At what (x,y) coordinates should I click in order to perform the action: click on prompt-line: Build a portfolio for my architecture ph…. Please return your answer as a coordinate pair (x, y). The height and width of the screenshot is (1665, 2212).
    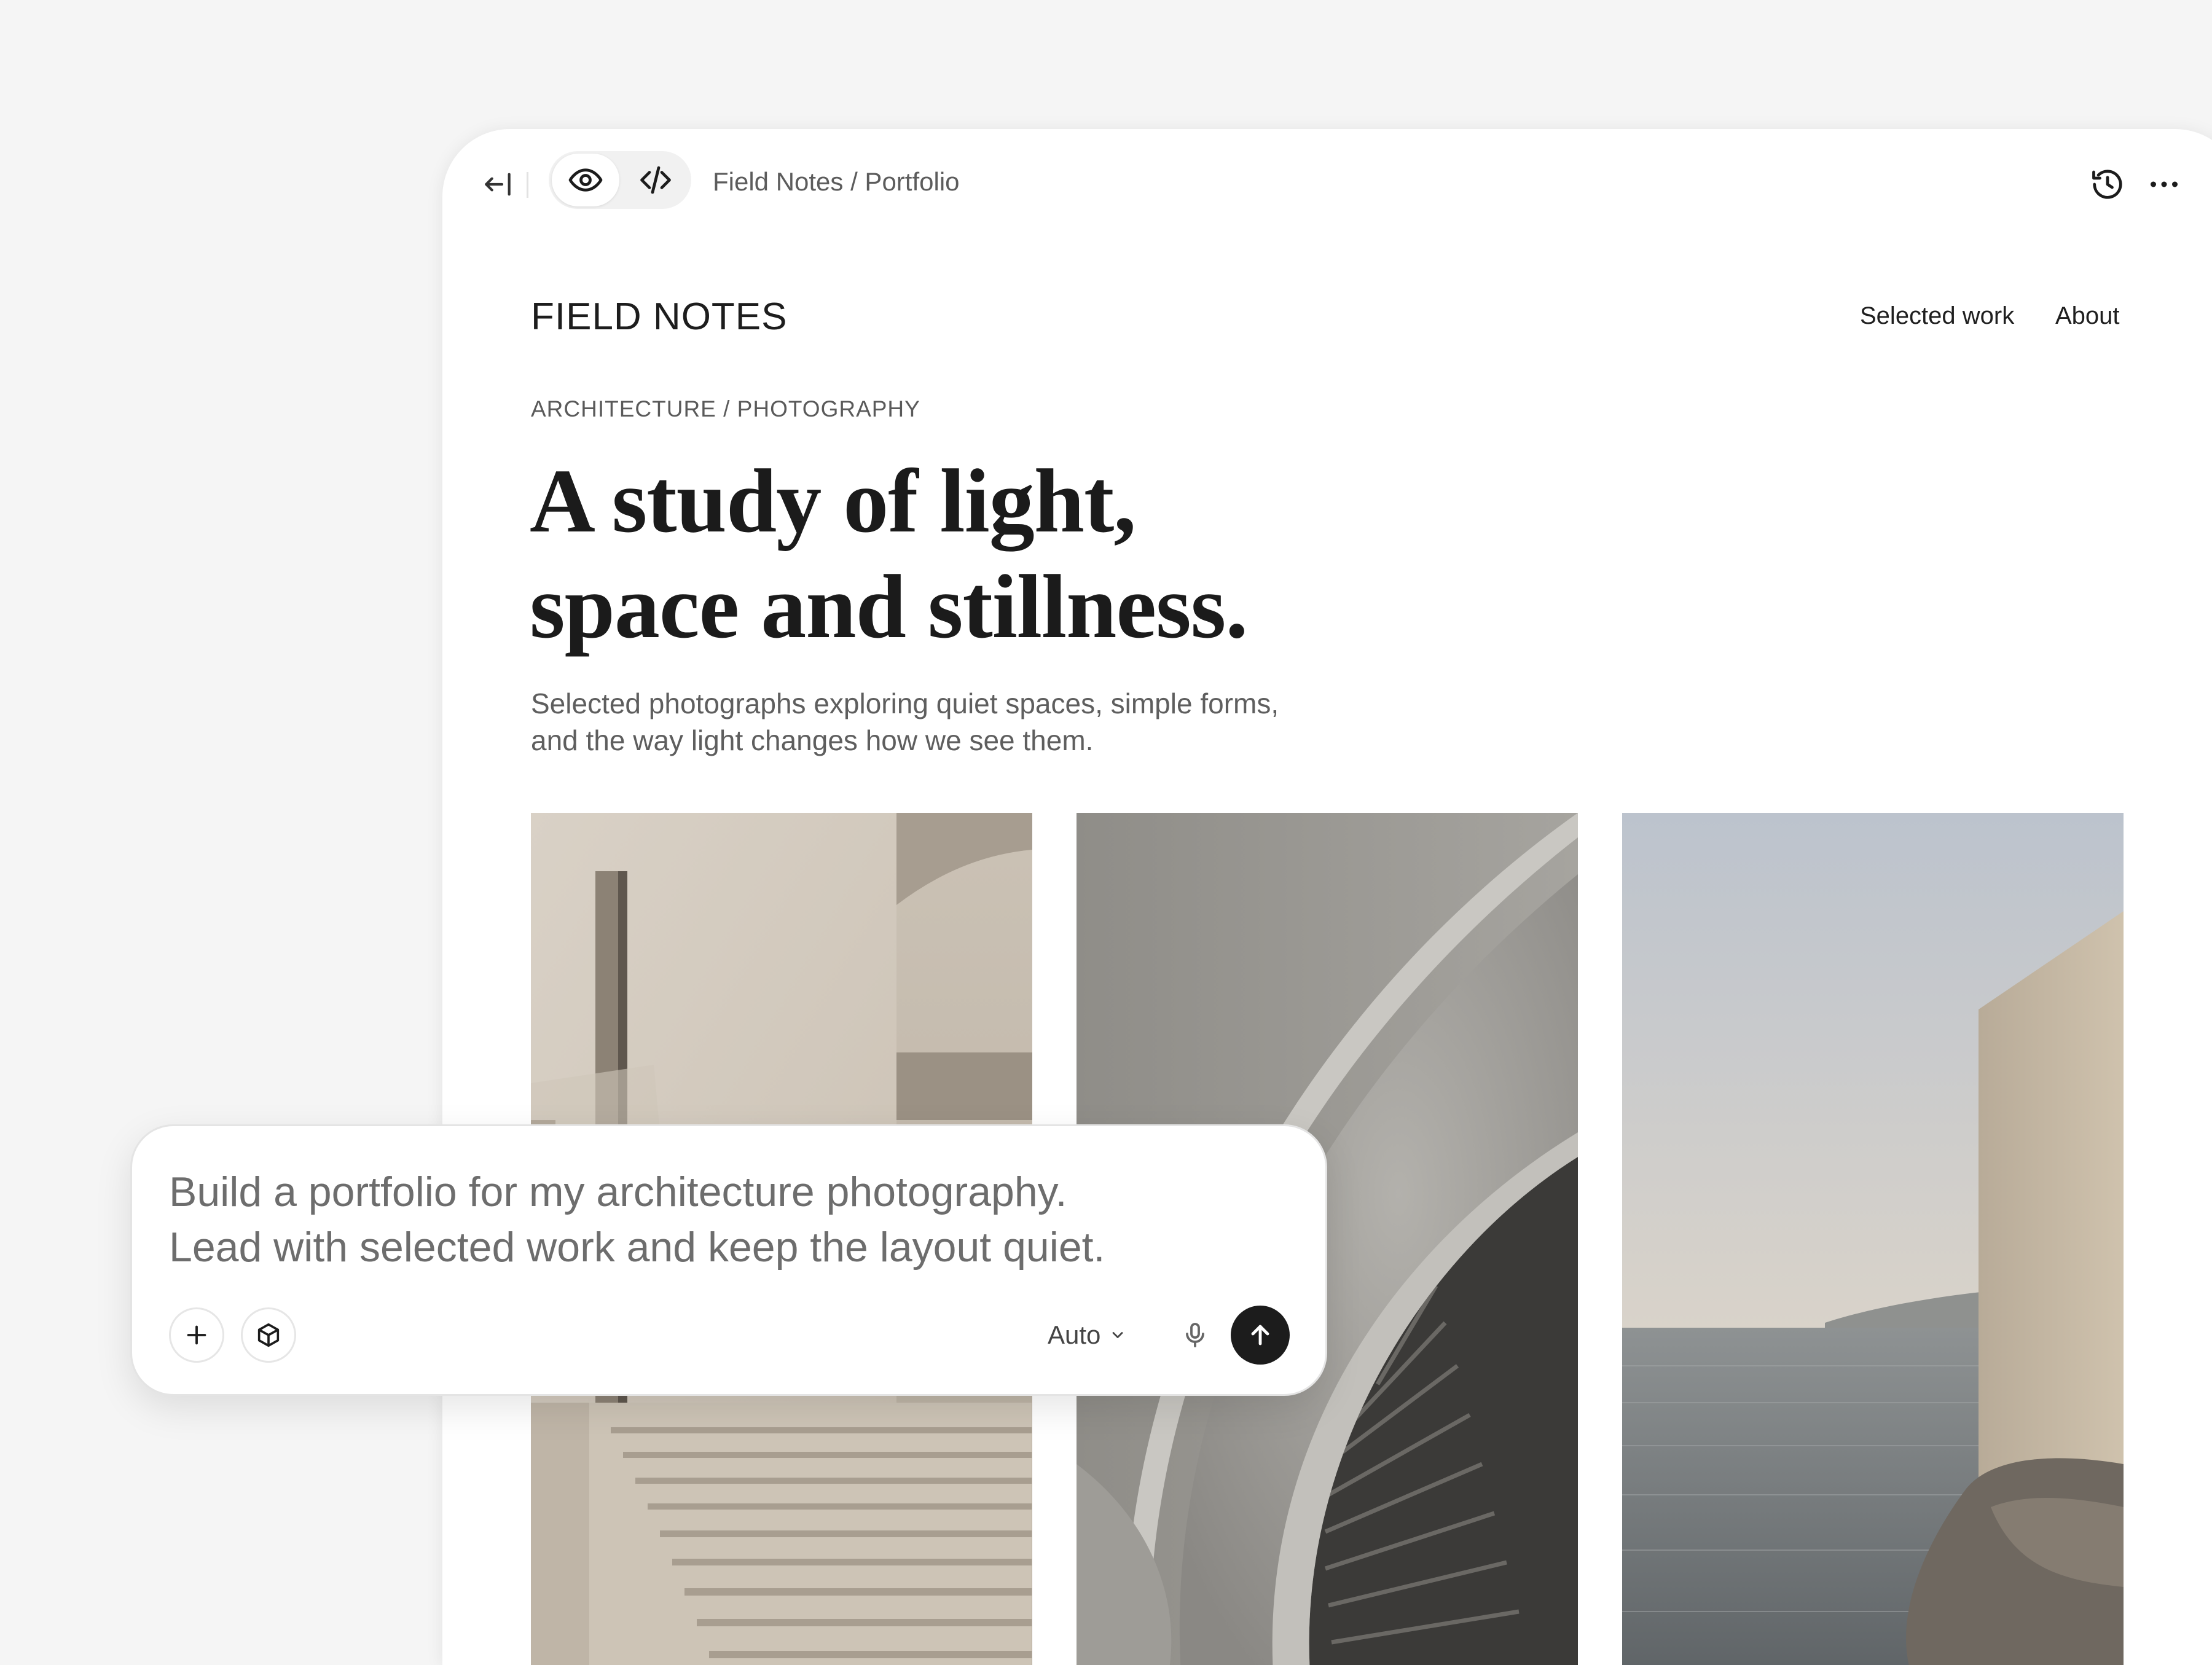
    Looking at the image, I should click on (618, 1192).